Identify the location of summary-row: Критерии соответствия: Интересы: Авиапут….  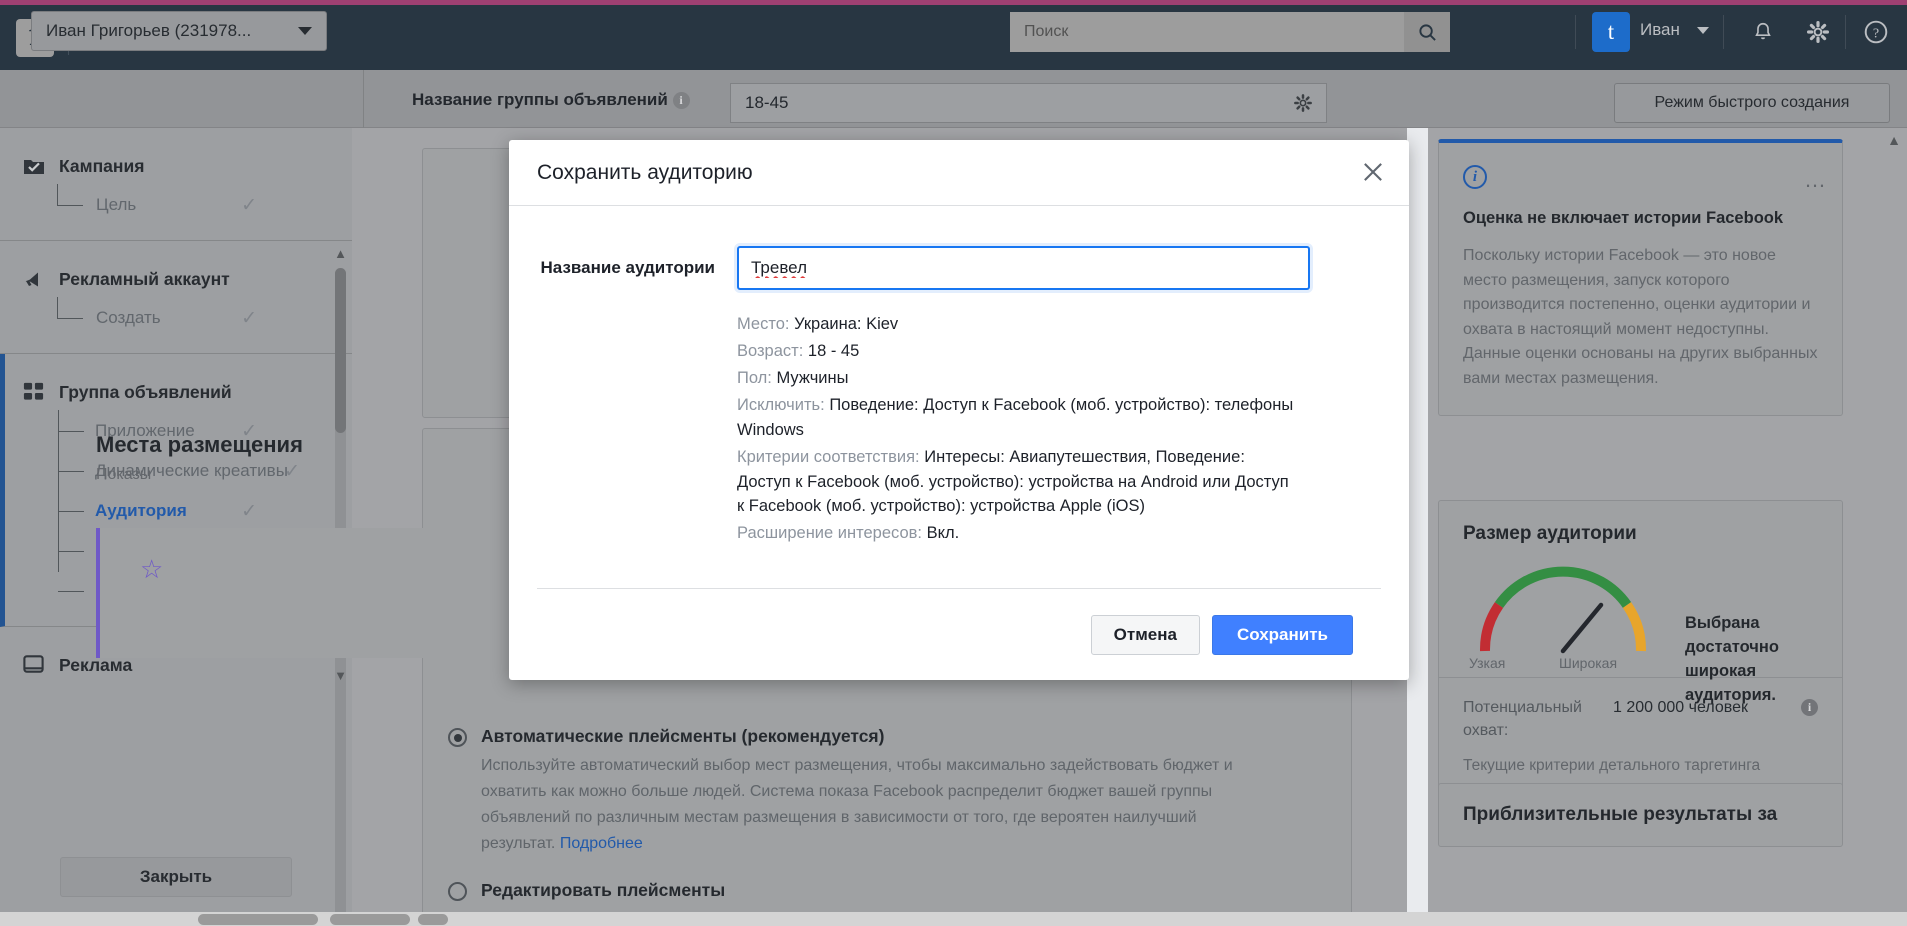
(1017, 482).